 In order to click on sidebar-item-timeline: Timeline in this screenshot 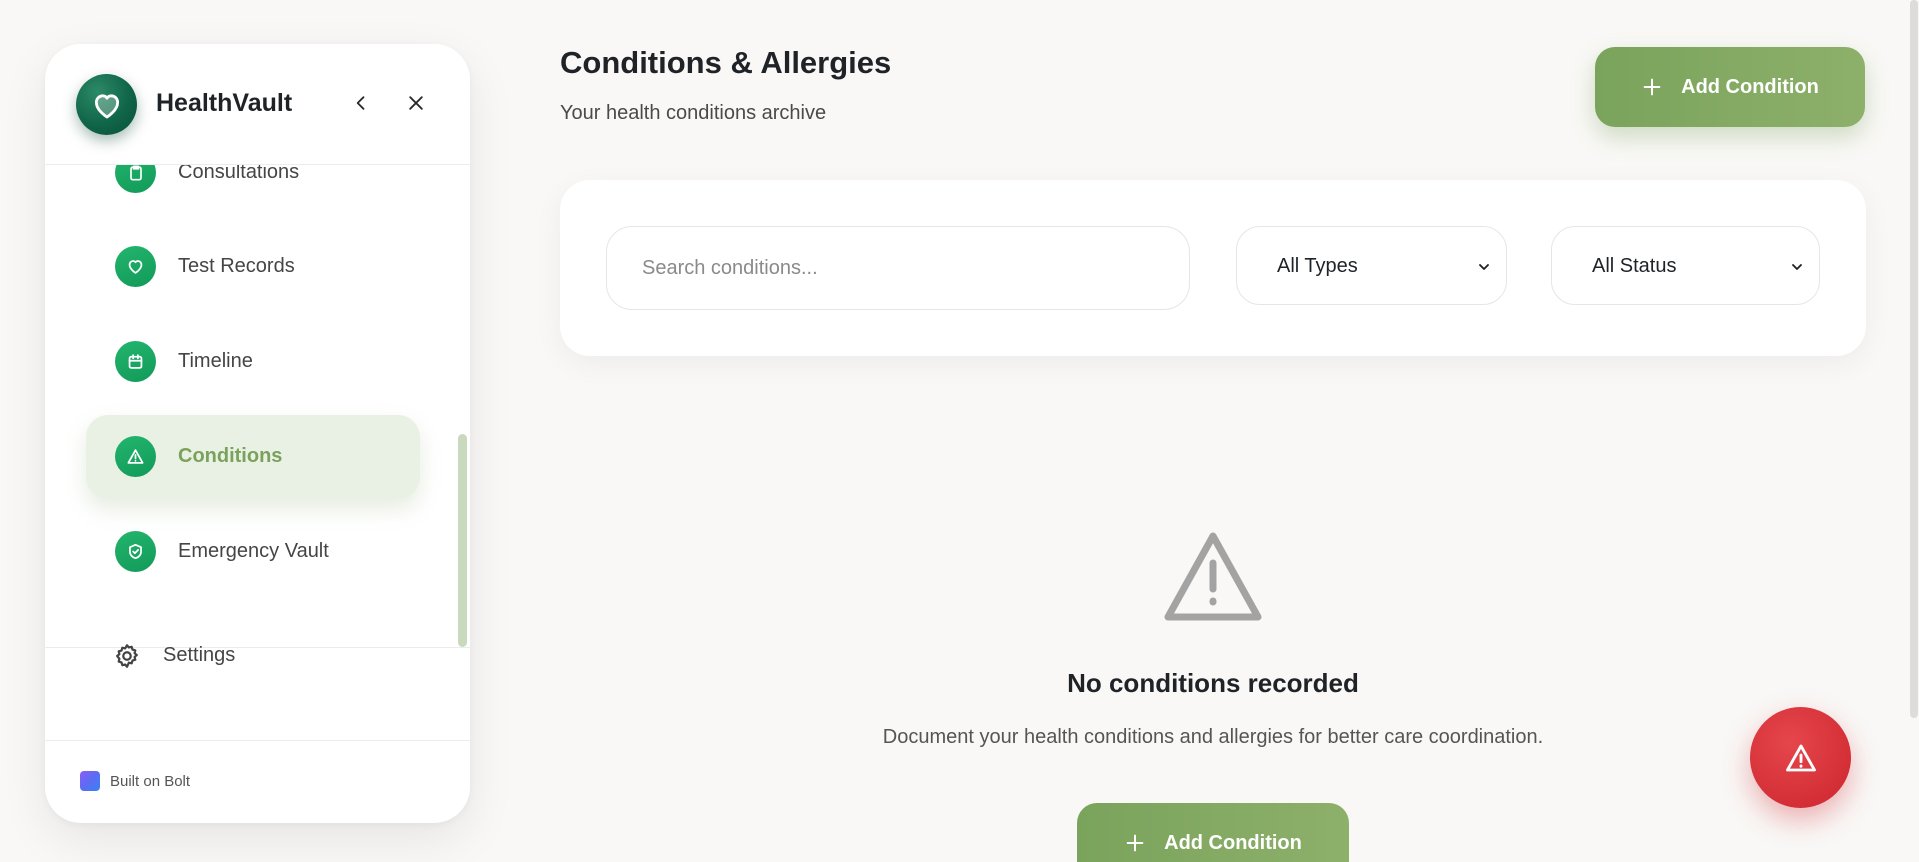, I will do `click(253, 362)`.